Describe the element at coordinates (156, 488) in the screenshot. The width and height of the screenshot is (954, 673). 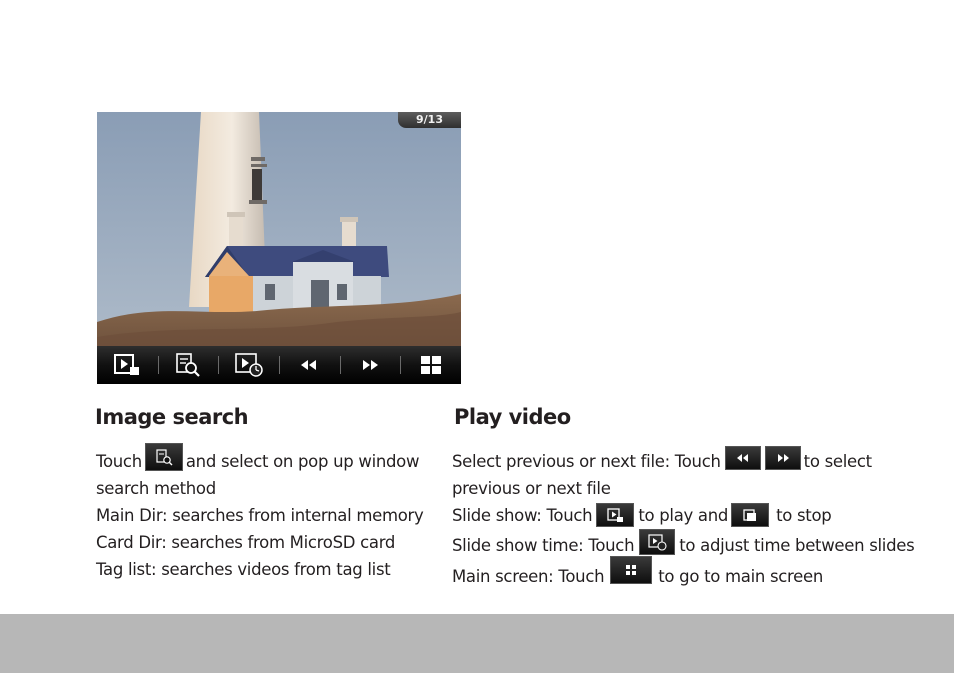
I see `image-search-line-2: search method` at that location.